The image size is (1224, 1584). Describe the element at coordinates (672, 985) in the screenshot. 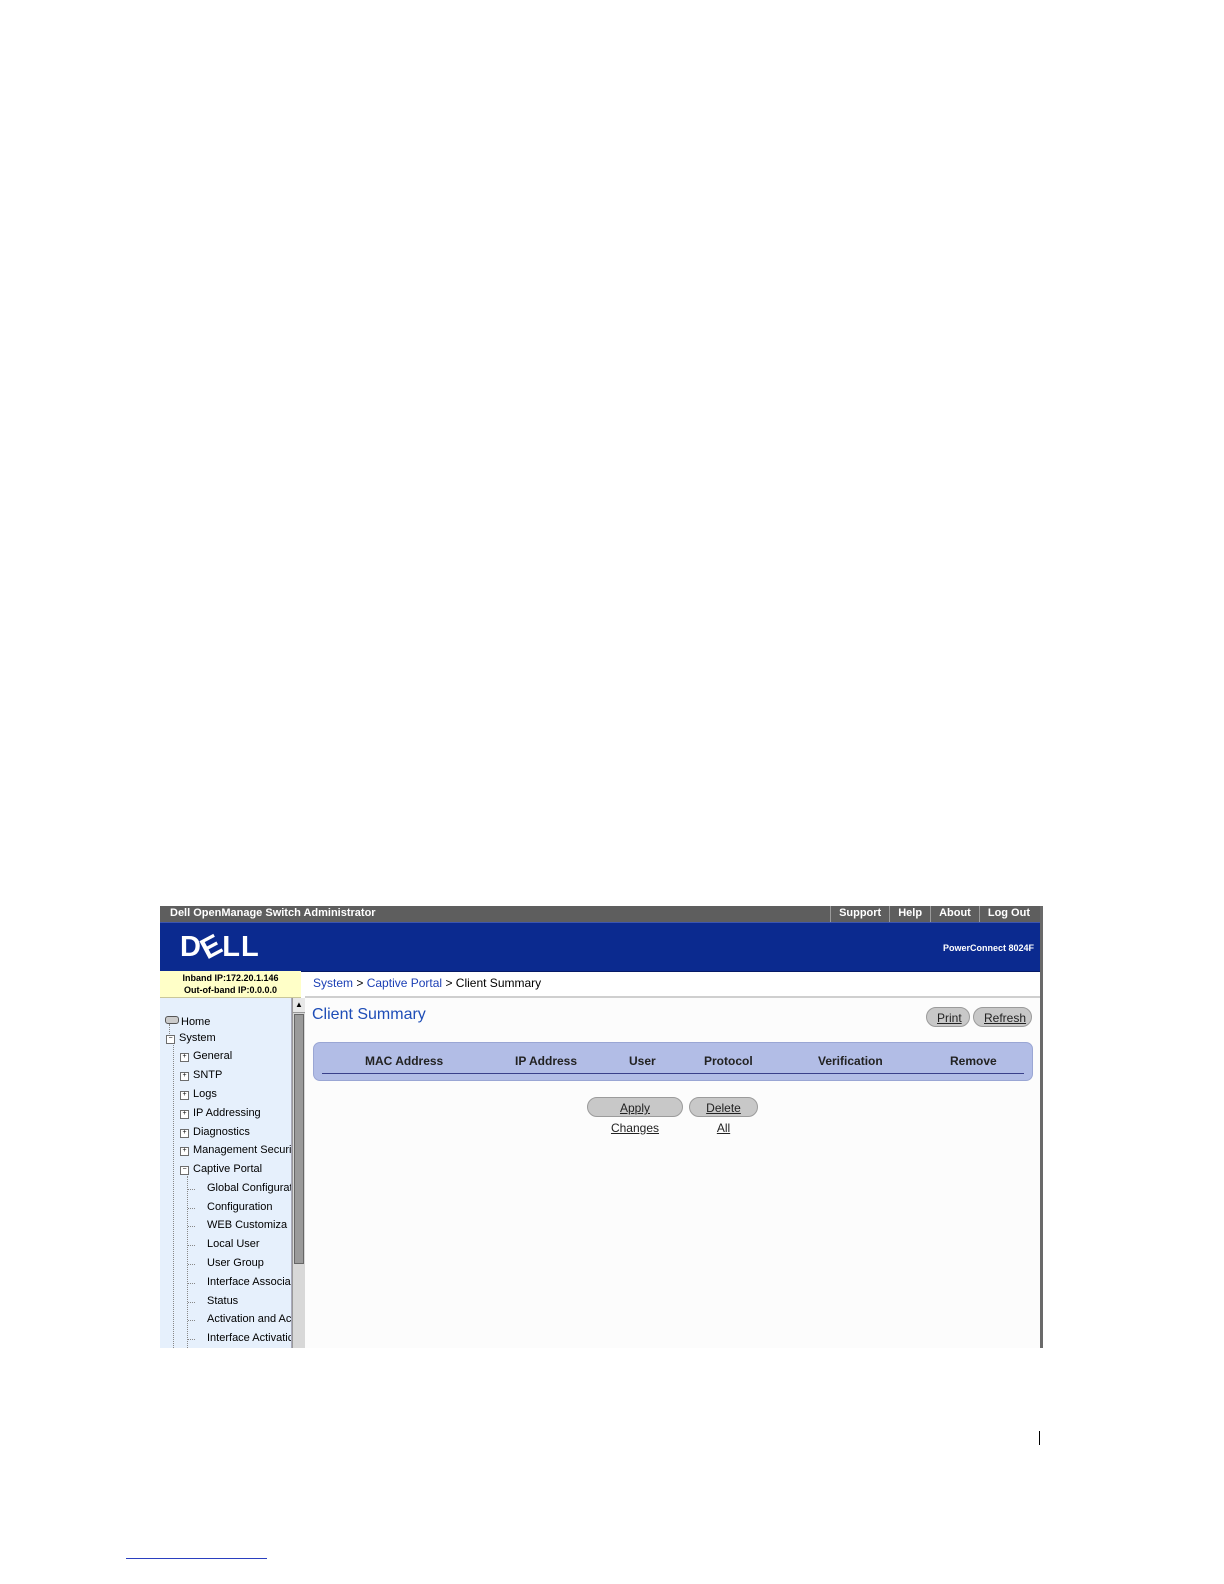

I see `breadcrumb: System > Captive Portal > Client Summary` at that location.